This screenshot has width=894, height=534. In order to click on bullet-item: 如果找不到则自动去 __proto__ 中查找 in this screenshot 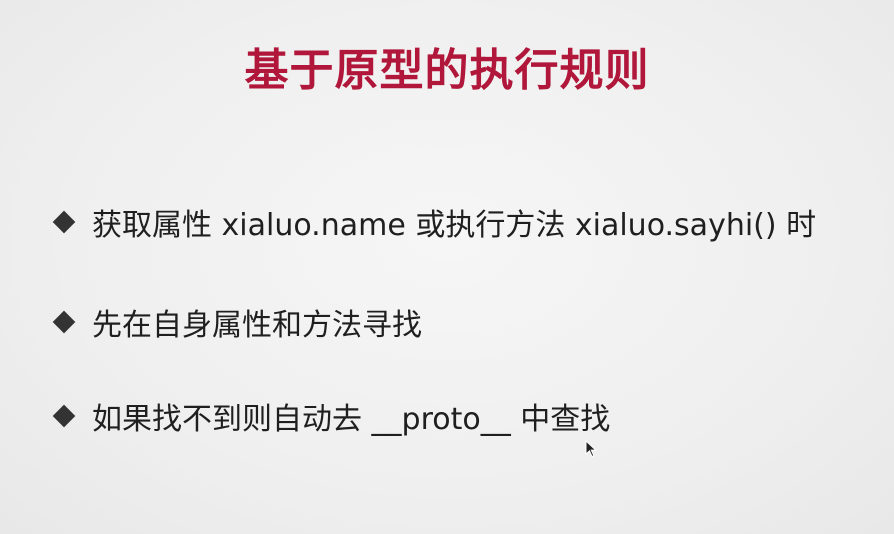, I will do `click(460, 416)`.